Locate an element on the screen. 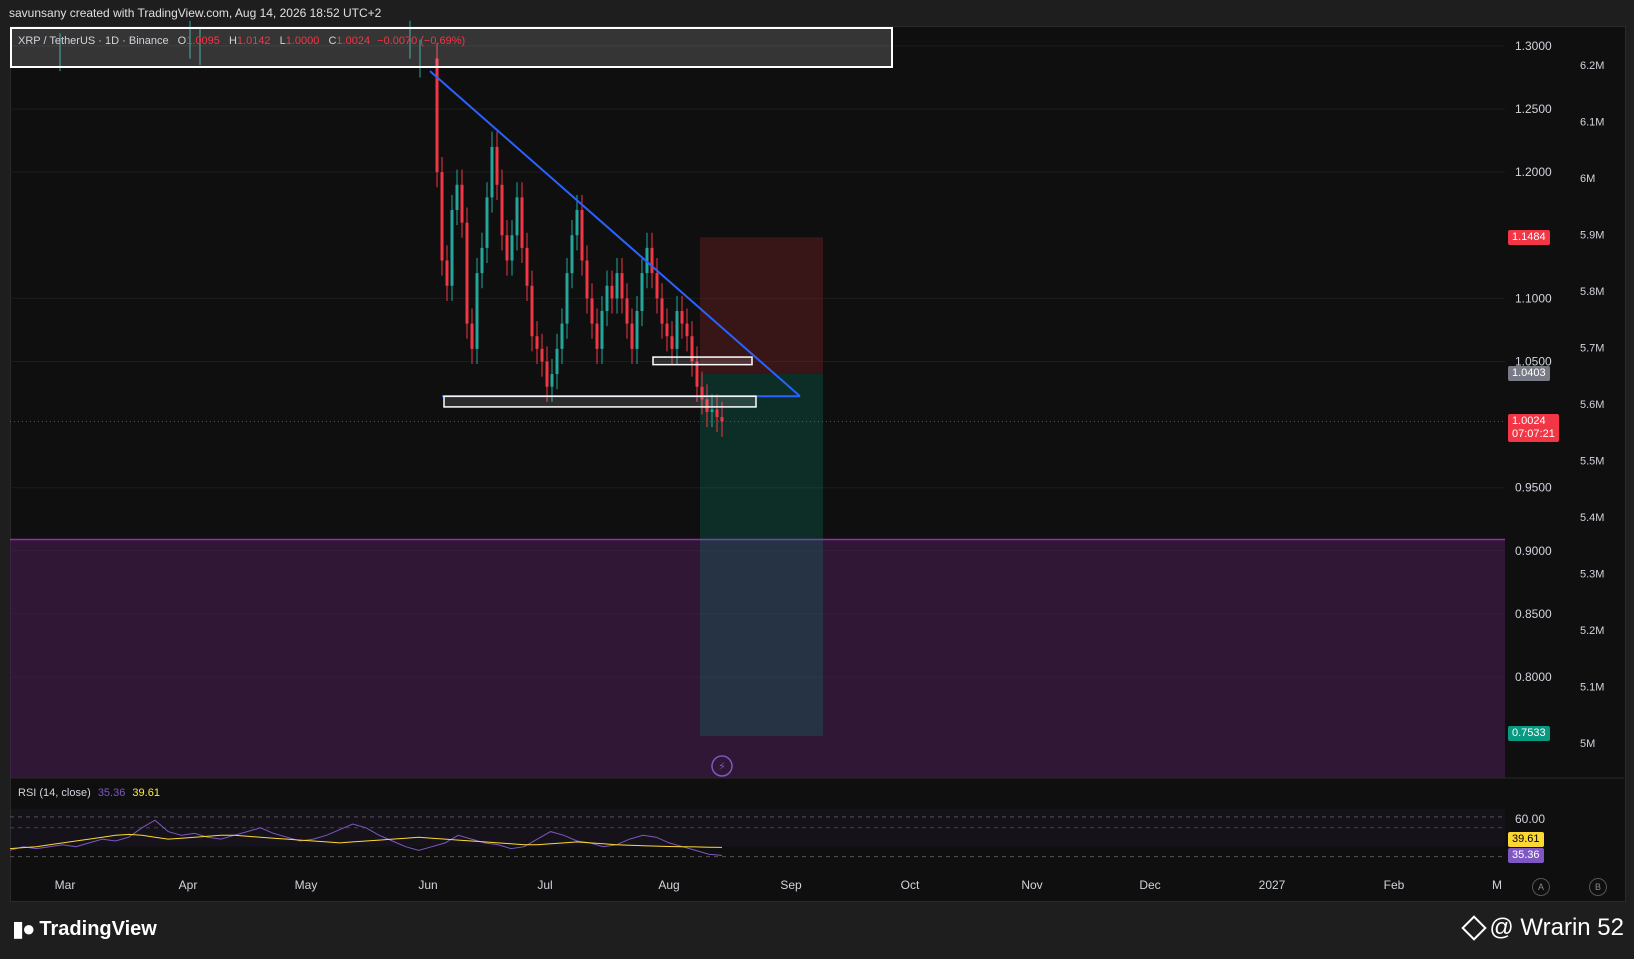 Image resolution: width=1634 pixels, height=959 pixels. price-tick-label: 0.9500 is located at coordinates (1533, 488).